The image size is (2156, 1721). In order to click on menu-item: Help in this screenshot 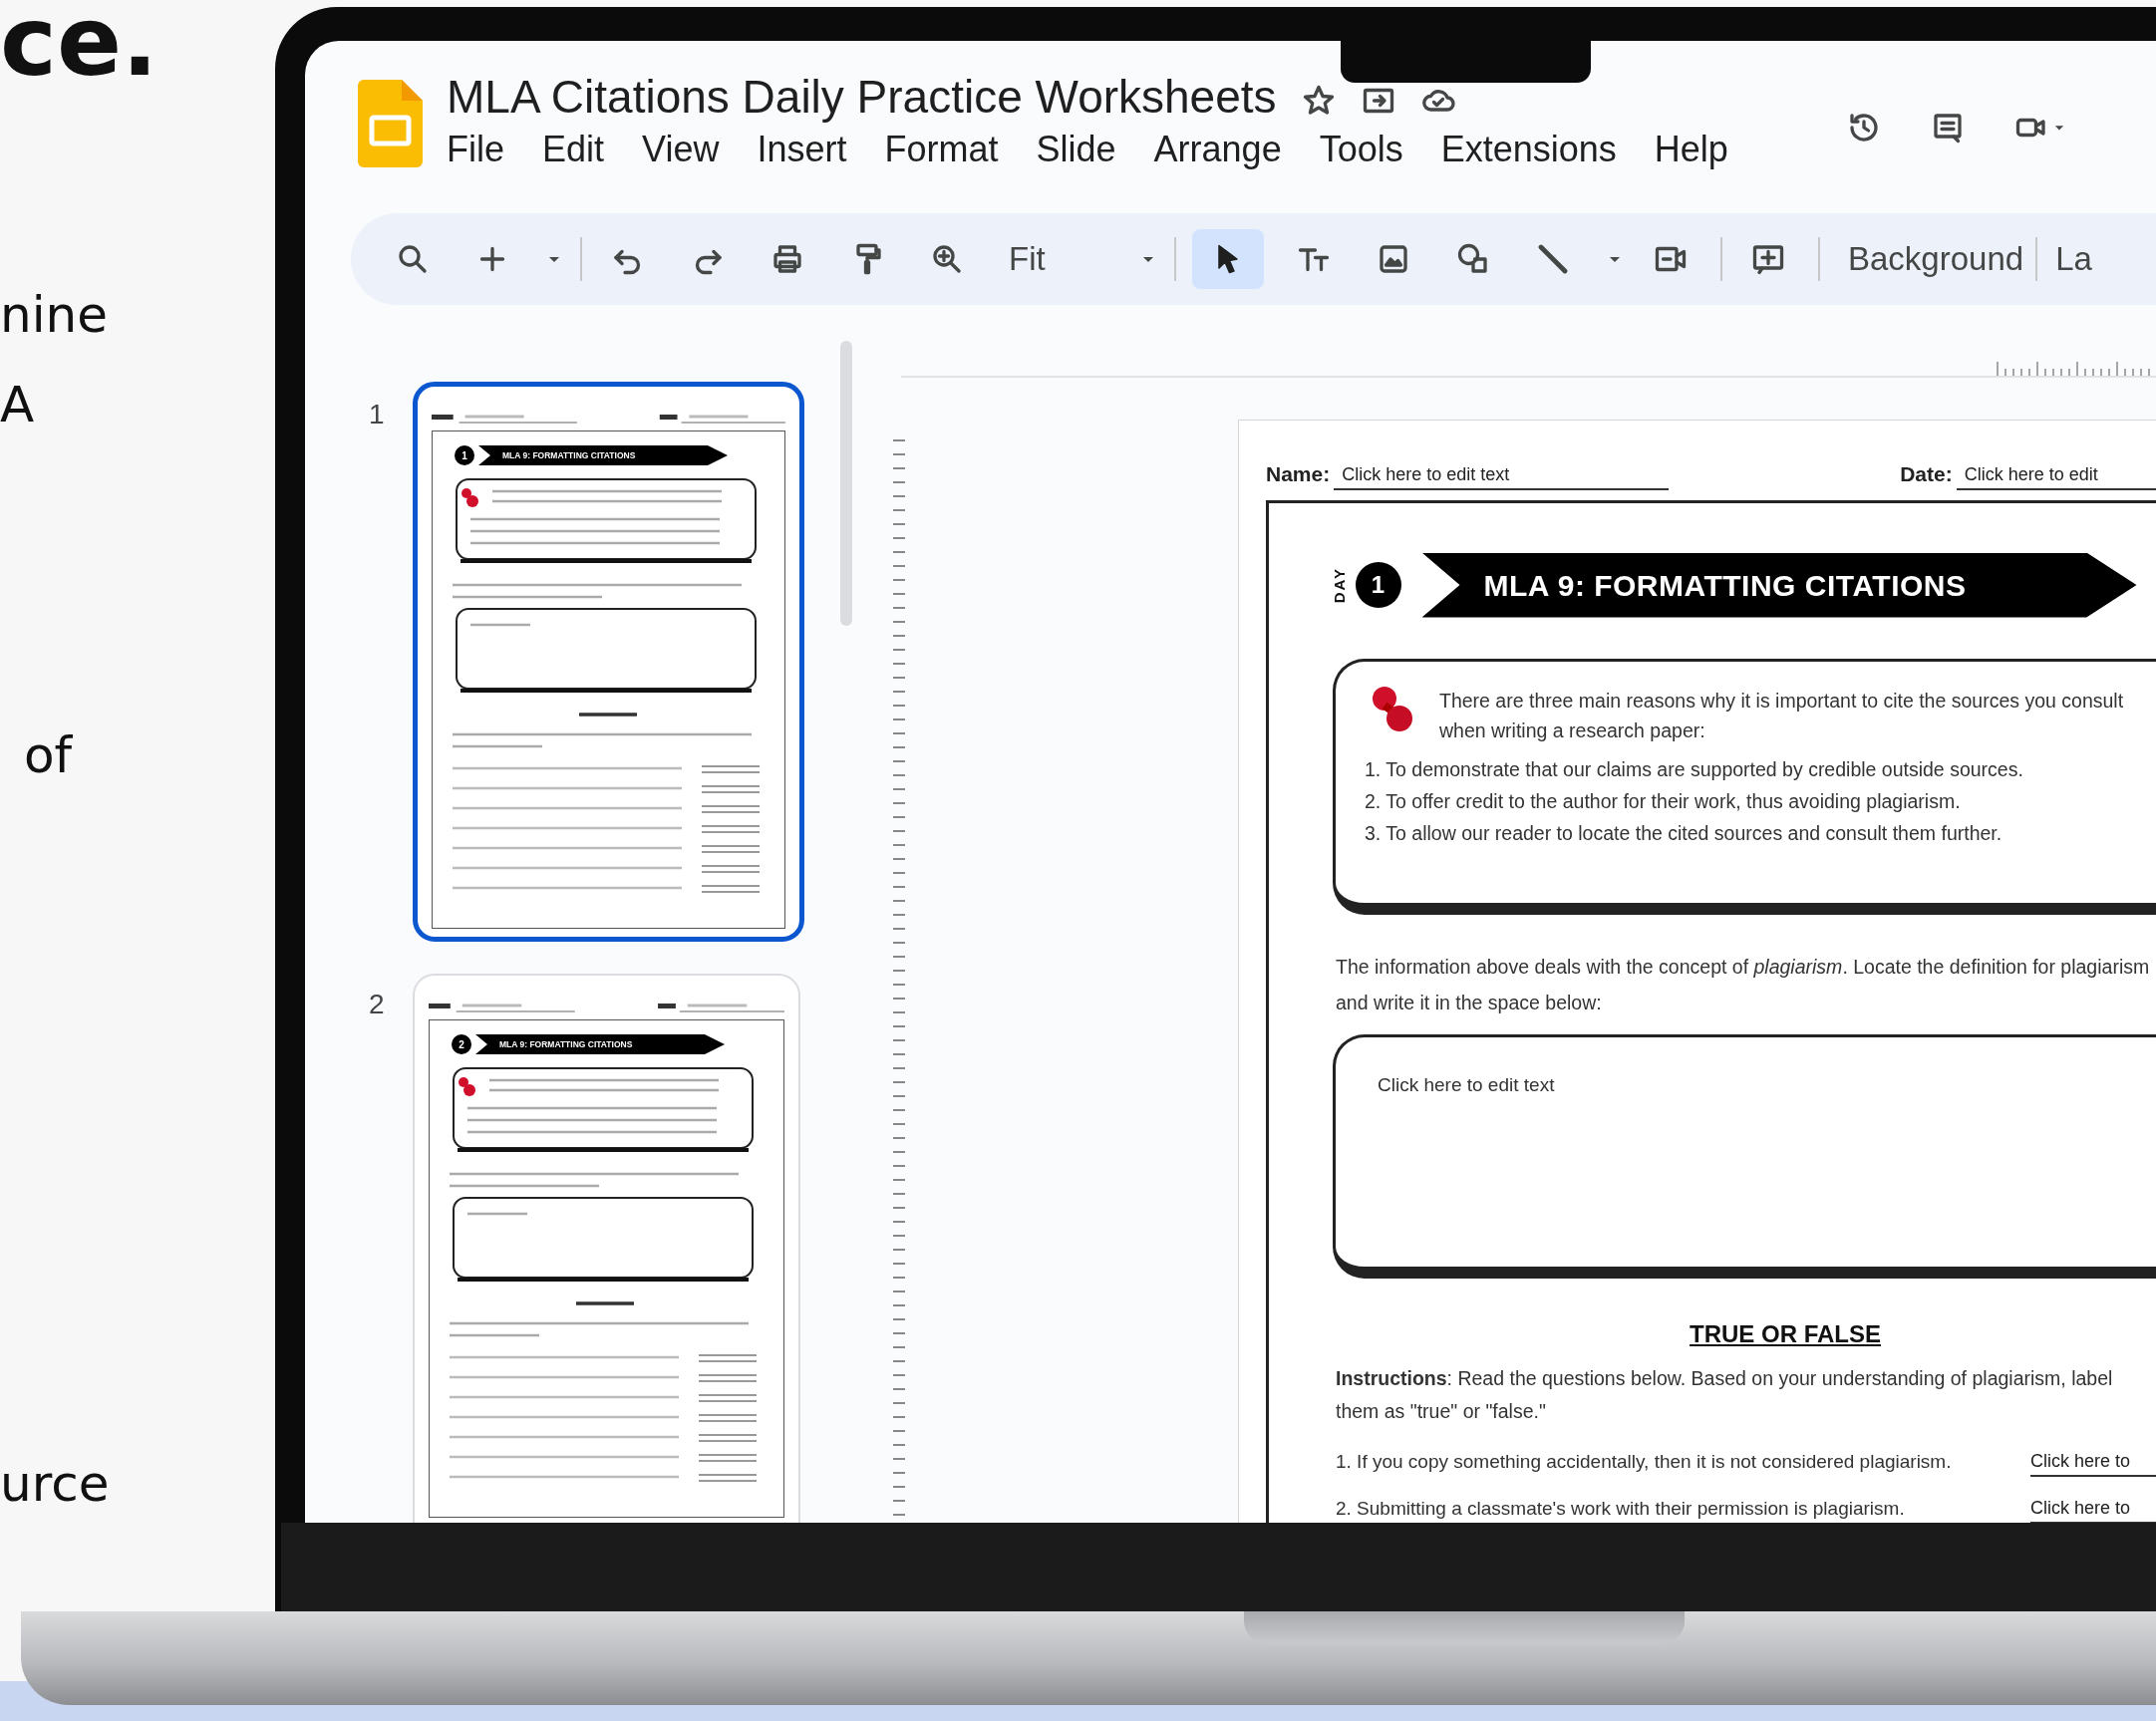, I will do `click(1691, 149)`.